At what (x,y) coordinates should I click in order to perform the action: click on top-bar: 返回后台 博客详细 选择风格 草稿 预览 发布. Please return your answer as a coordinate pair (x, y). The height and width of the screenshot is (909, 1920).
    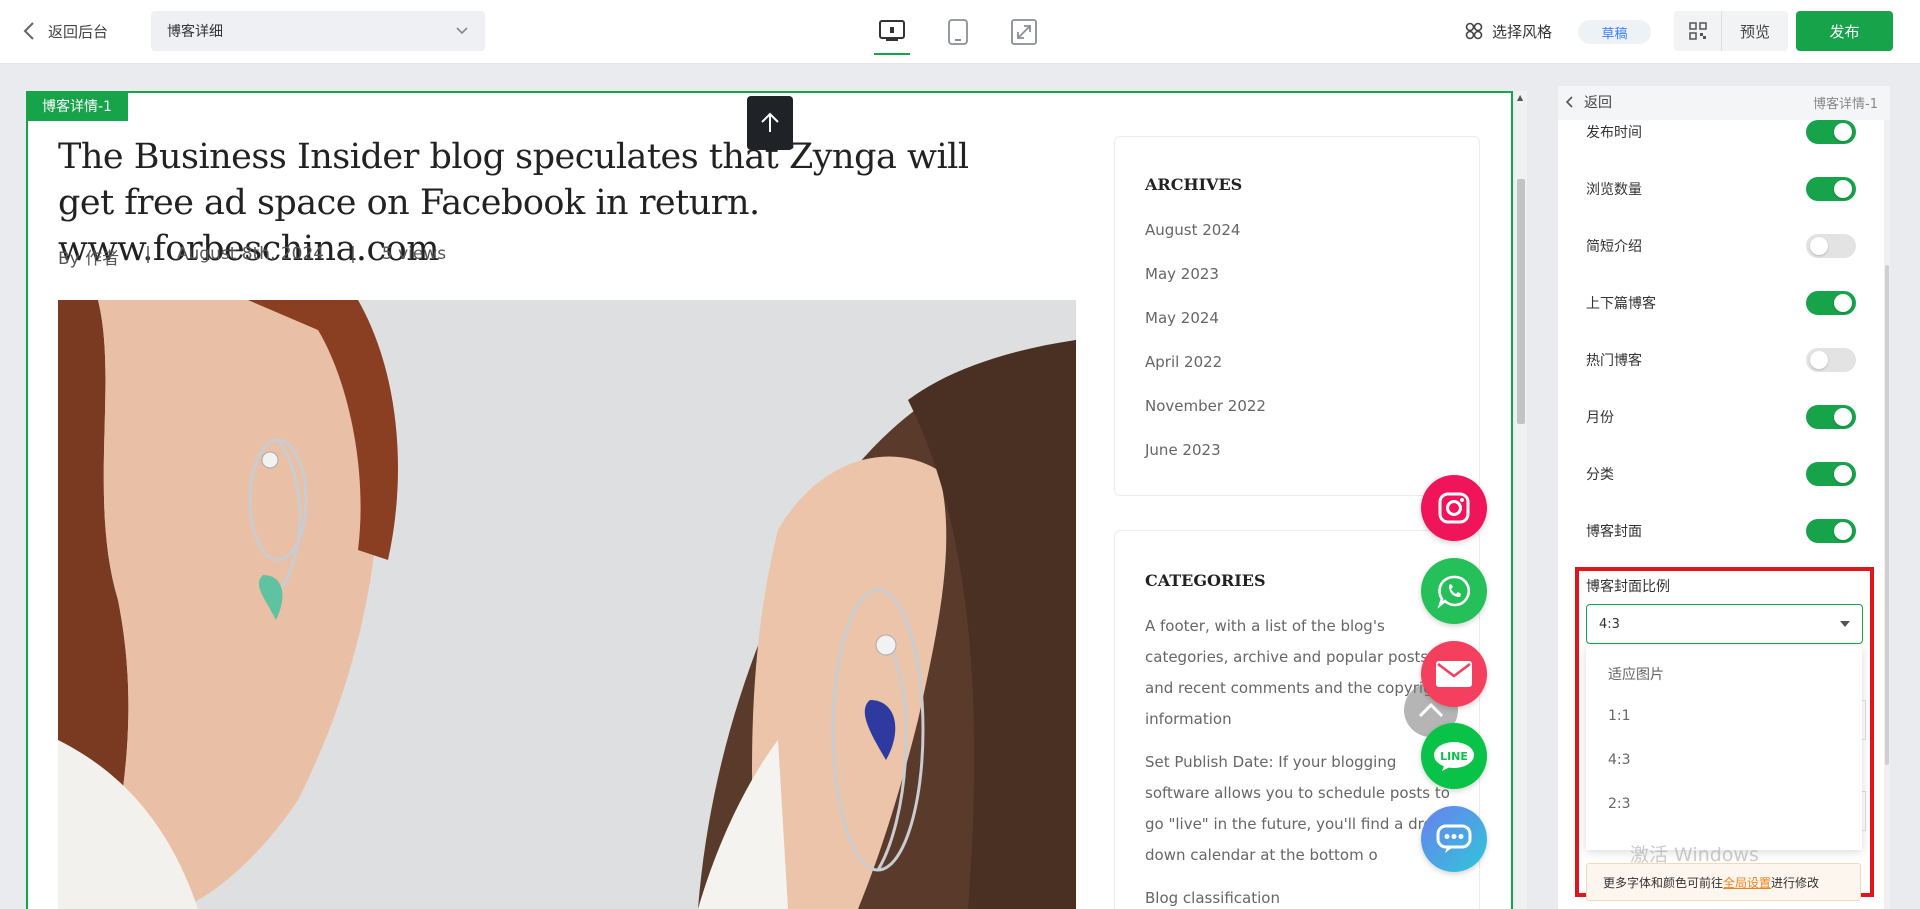
    Looking at the image, I should click on (960, 32).